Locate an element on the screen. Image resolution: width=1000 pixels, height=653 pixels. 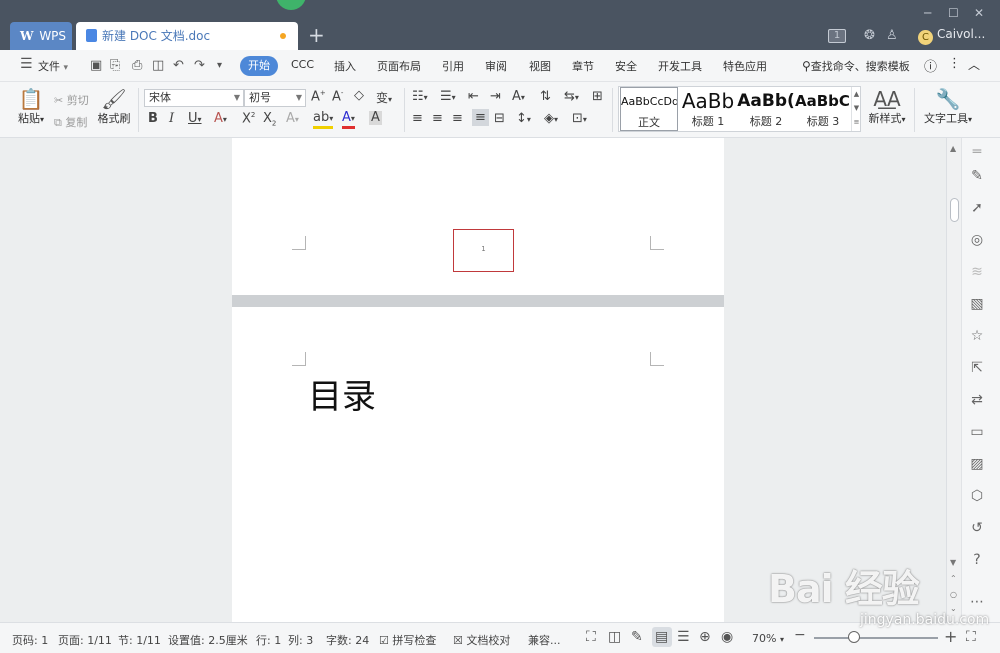
page-1: 1 is located at coordinates (478, 216).